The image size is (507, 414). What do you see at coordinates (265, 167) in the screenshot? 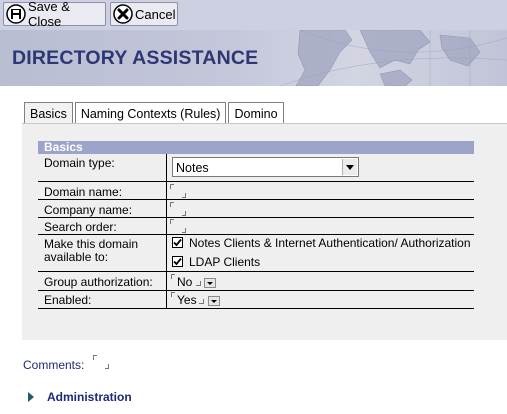
I see `domain-type-select: Notes` at bounding box center [265, 167].